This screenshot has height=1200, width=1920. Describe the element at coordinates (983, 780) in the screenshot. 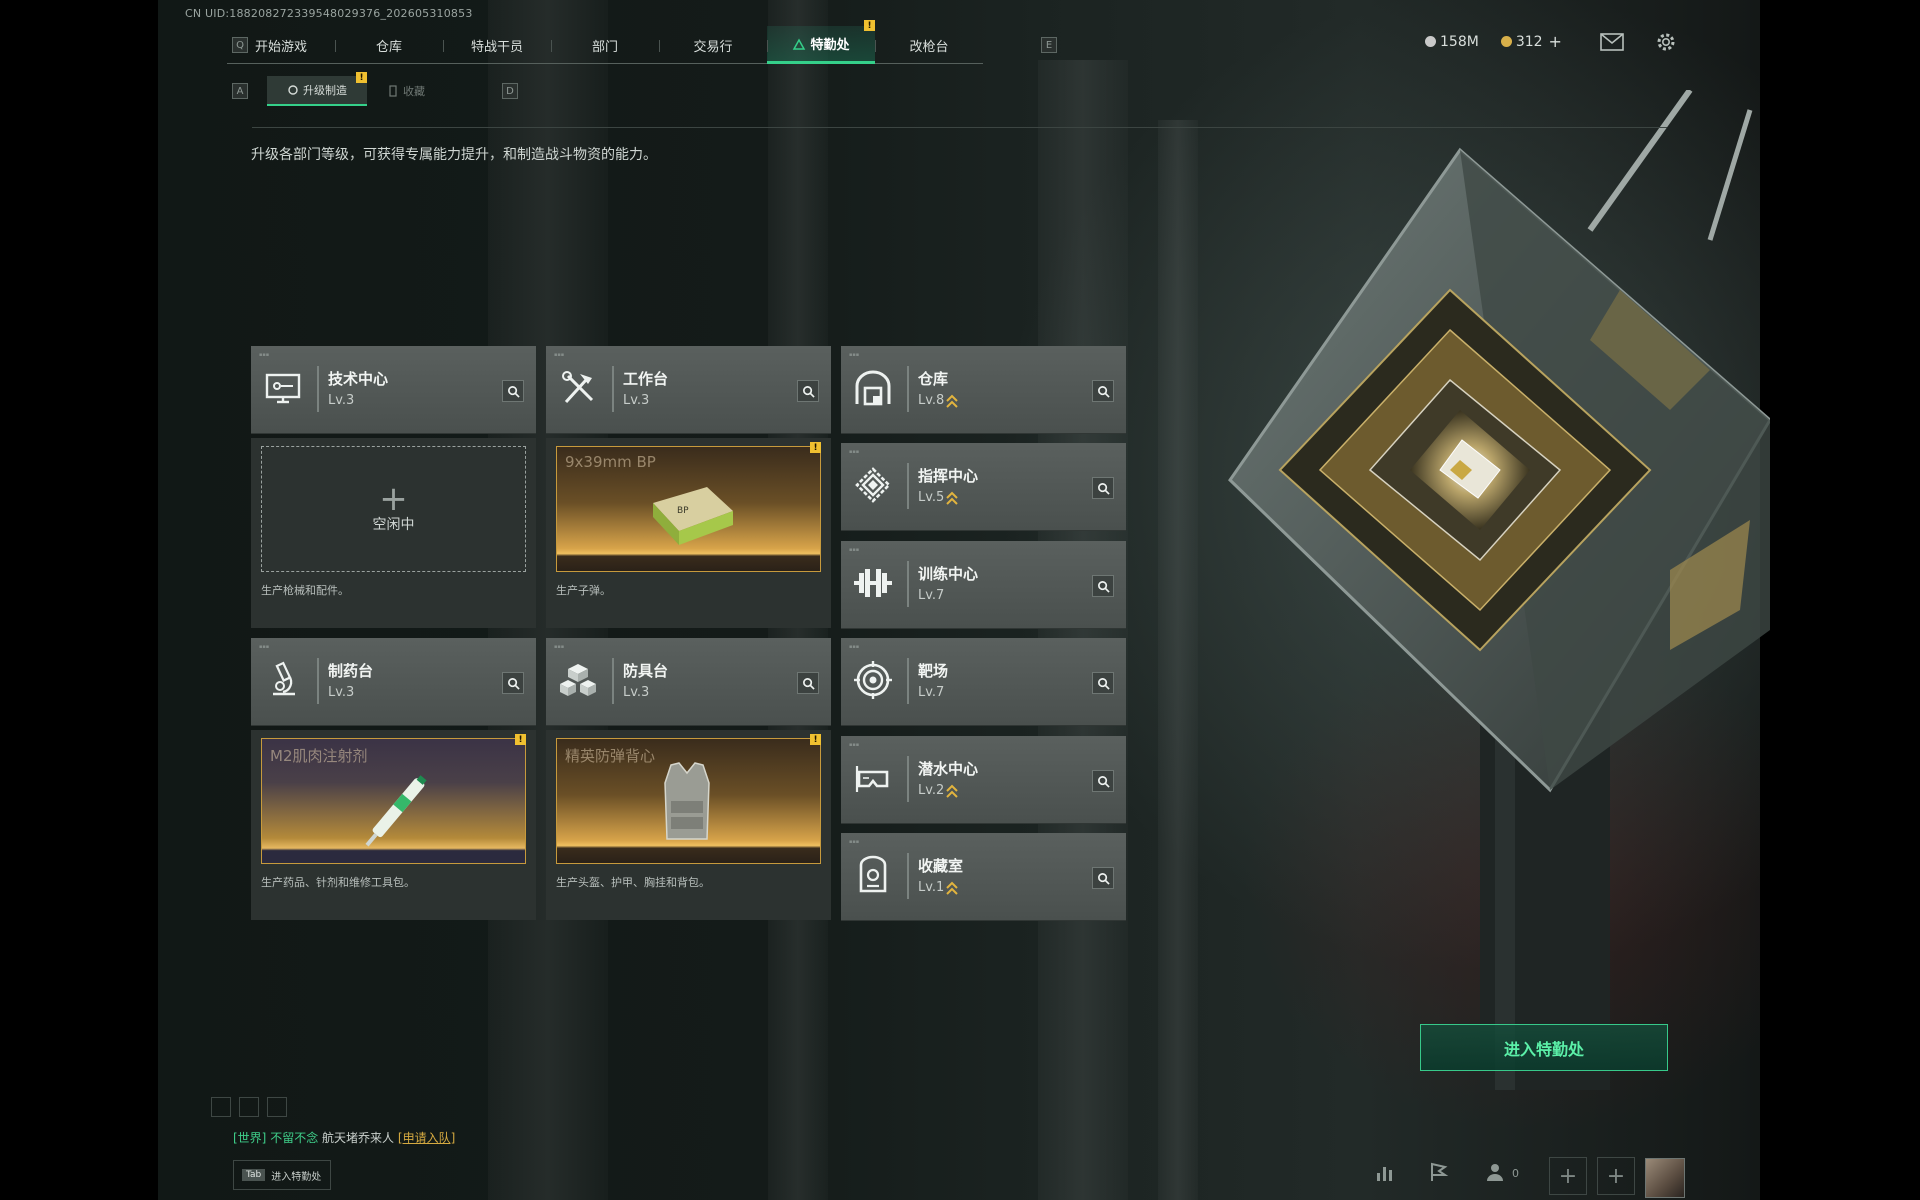

I see `department-card-diving-center: ▪▪▪ 潜水中心 Lv.2` at that location.